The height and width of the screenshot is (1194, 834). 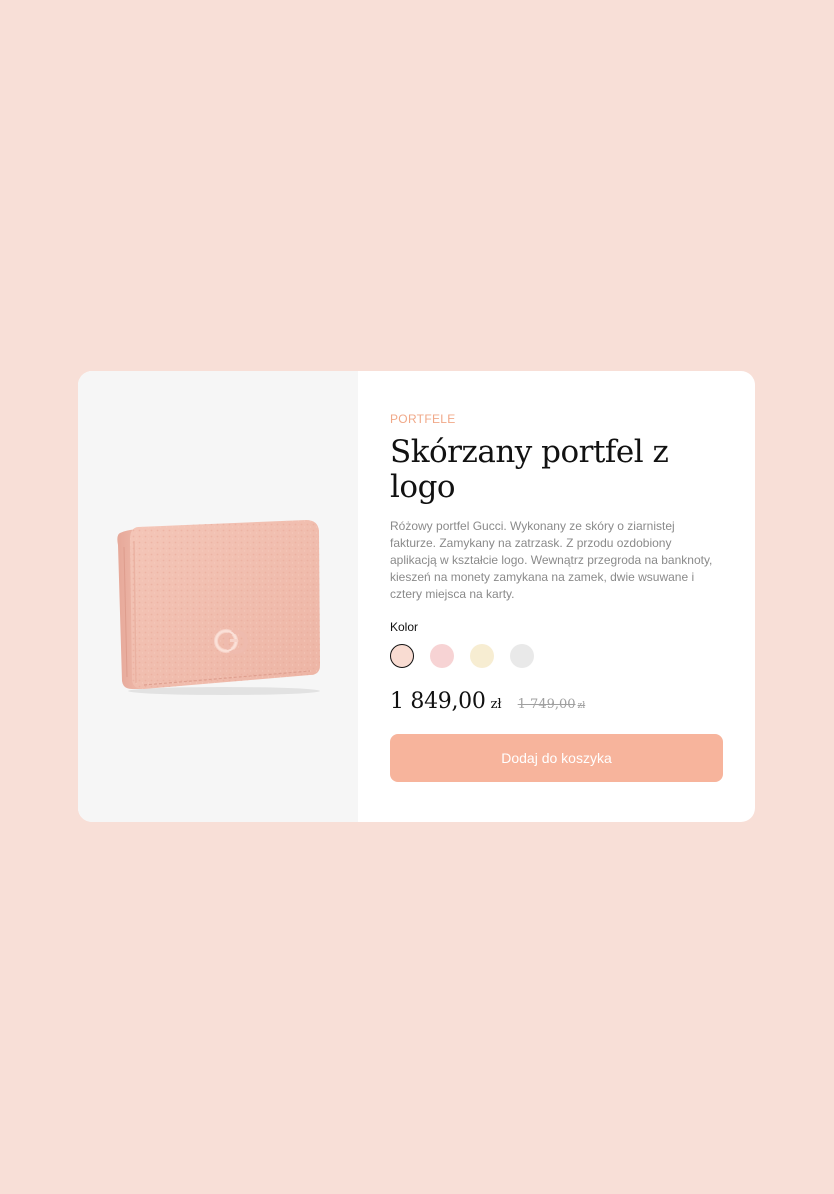 What do you see at coordinates (556, 758) in the screenshot?
I see `add-to-cart-button: Dodaj do koszyka` at bounding box center [556, 758].